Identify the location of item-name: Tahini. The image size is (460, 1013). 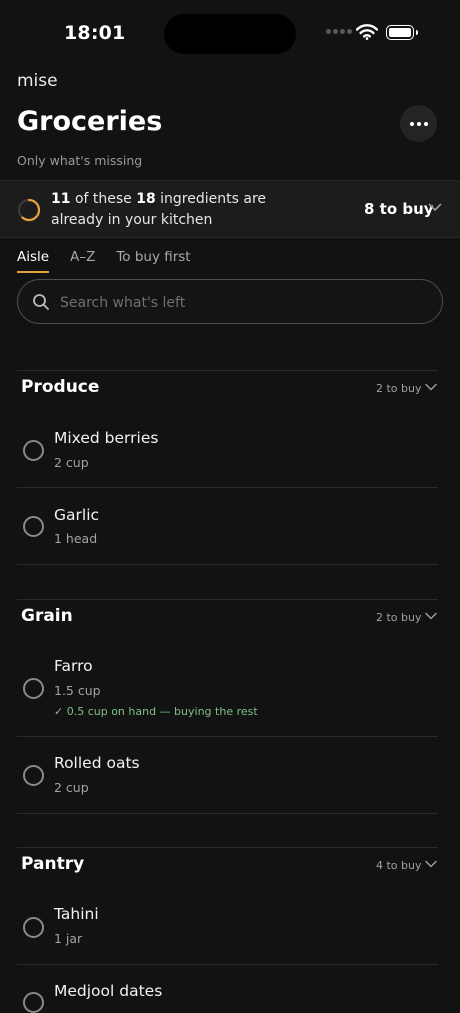
(76, 914).